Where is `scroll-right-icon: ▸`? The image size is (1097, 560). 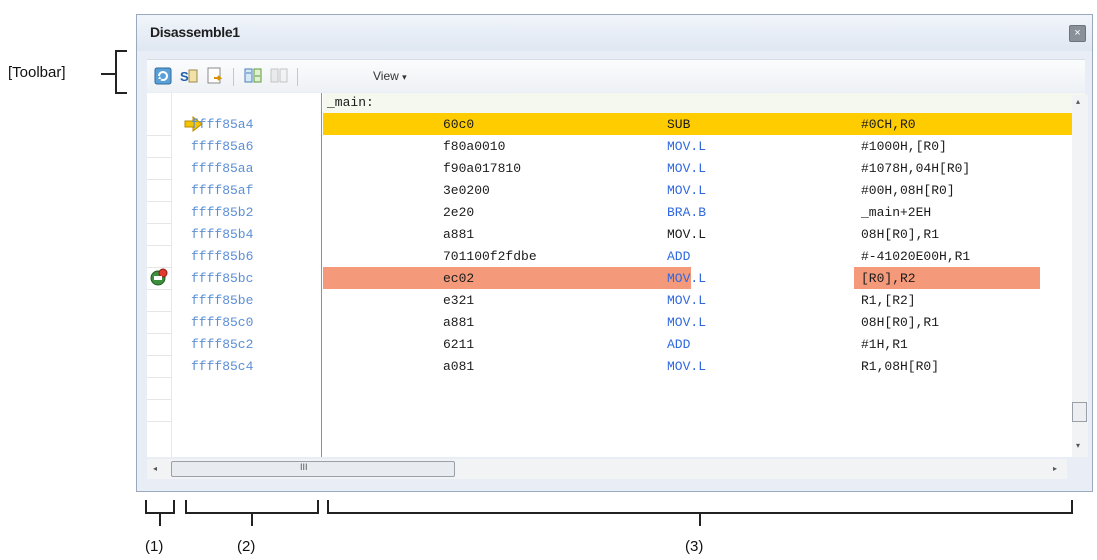
scroll-right-icon: ▸ is located at coordinates (1055, 468).